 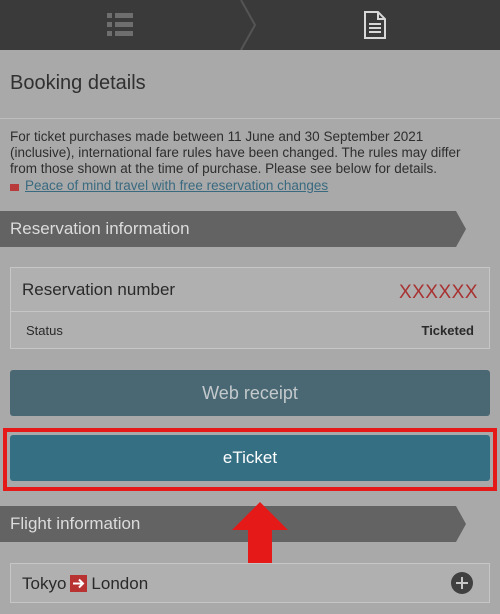 I want to click on status-label: Status, so click(x=44, y=330).